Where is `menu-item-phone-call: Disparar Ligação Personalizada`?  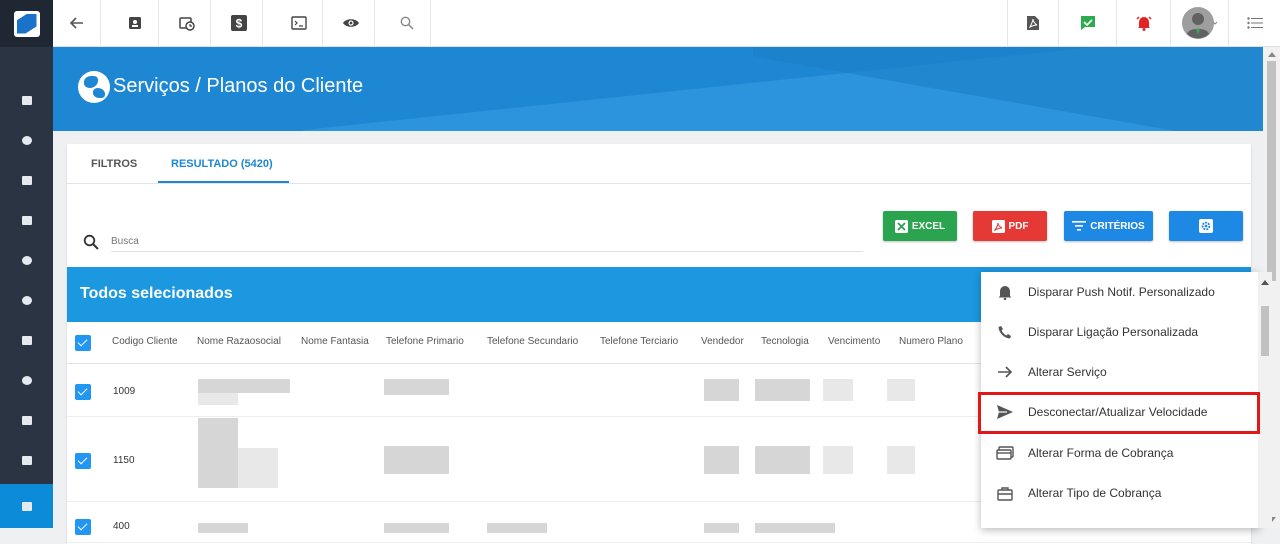
menu-item-phone-call: Disparar Ligação Personalizada is located at coordinates (1114, 332).